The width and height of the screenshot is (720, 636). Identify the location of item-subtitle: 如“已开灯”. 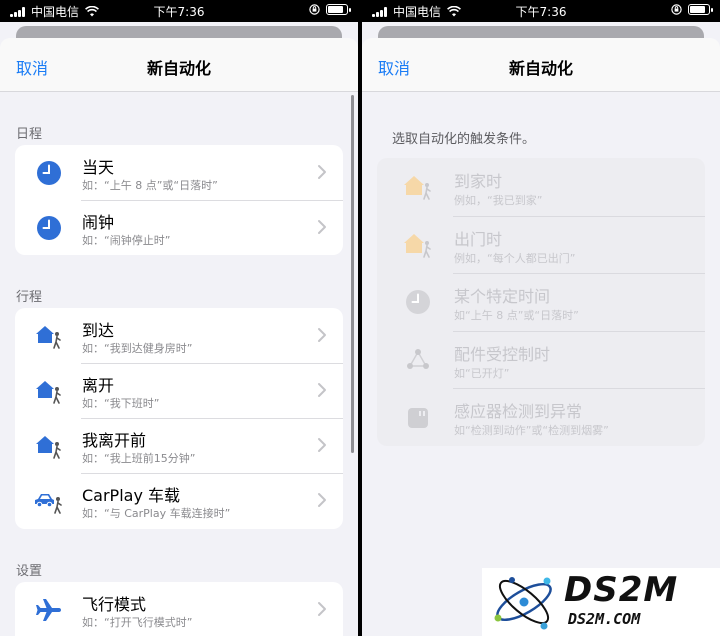
(482, 373).